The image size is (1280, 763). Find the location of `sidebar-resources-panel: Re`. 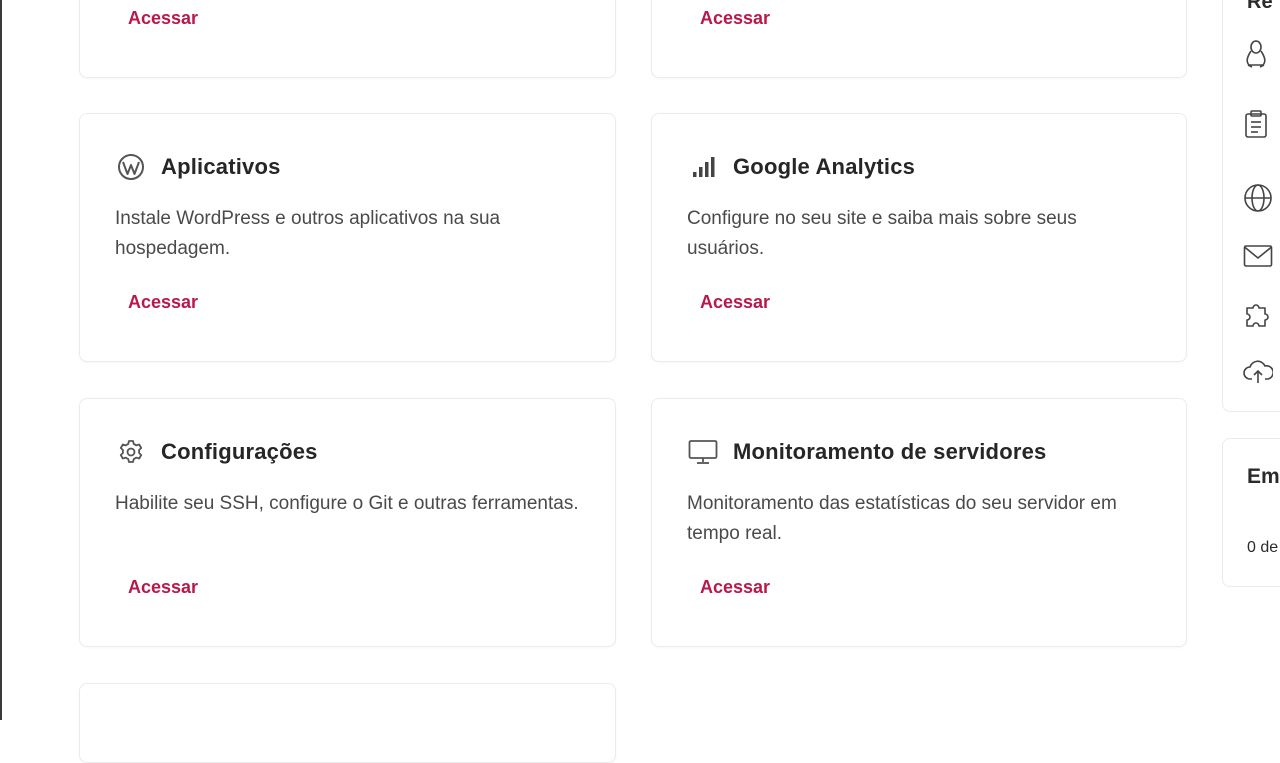

sidebar-resources-panel: Re is located at coordinates (1251, 206).